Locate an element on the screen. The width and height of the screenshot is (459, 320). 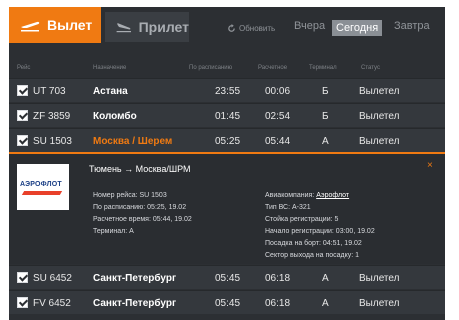
flight-scheduled: 01:45 is located at coordinates (228, 116).